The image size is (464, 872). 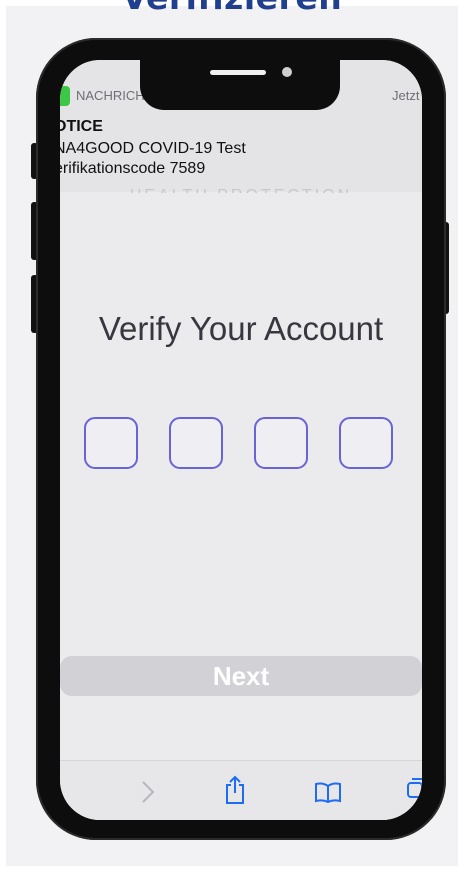 I want to click on browser-toolbar: ‹, so click(x=241, y=790).